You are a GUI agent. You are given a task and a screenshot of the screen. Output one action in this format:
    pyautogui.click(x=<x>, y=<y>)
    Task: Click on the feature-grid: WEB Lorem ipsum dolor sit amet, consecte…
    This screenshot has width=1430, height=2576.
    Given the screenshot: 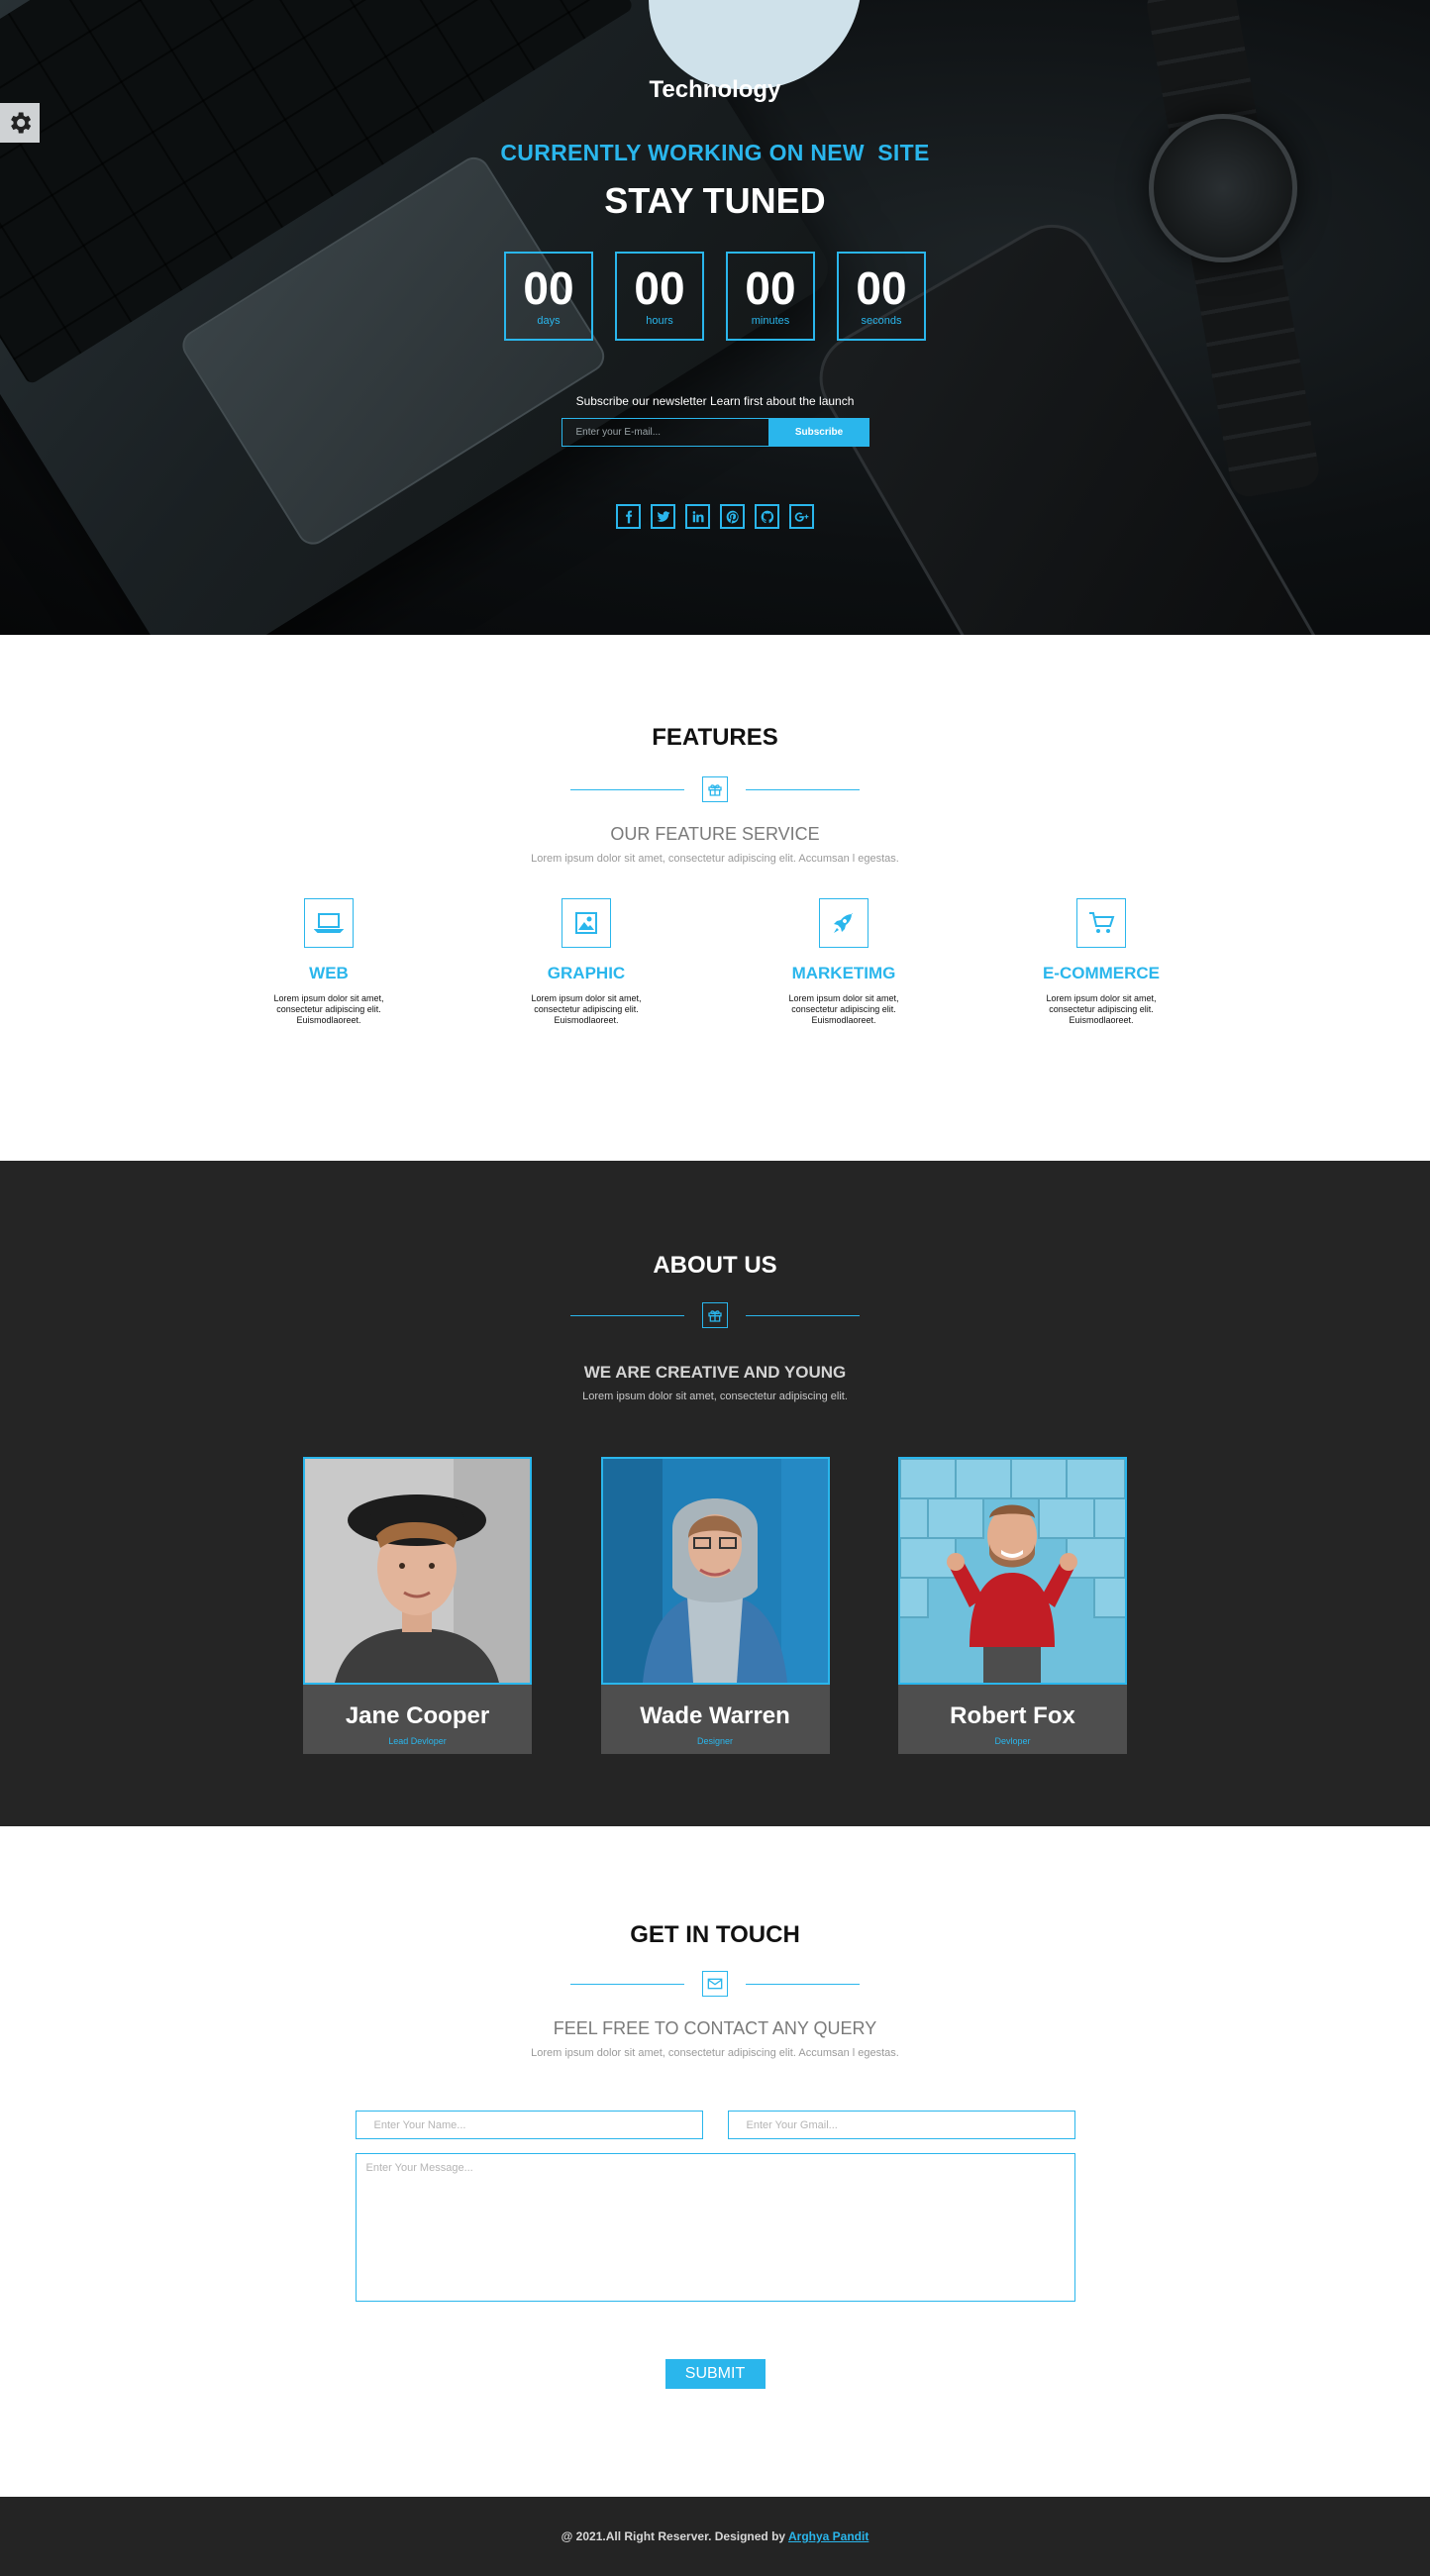 What is the action you would take?
    pyautogui.click(x=715, y=962)
    